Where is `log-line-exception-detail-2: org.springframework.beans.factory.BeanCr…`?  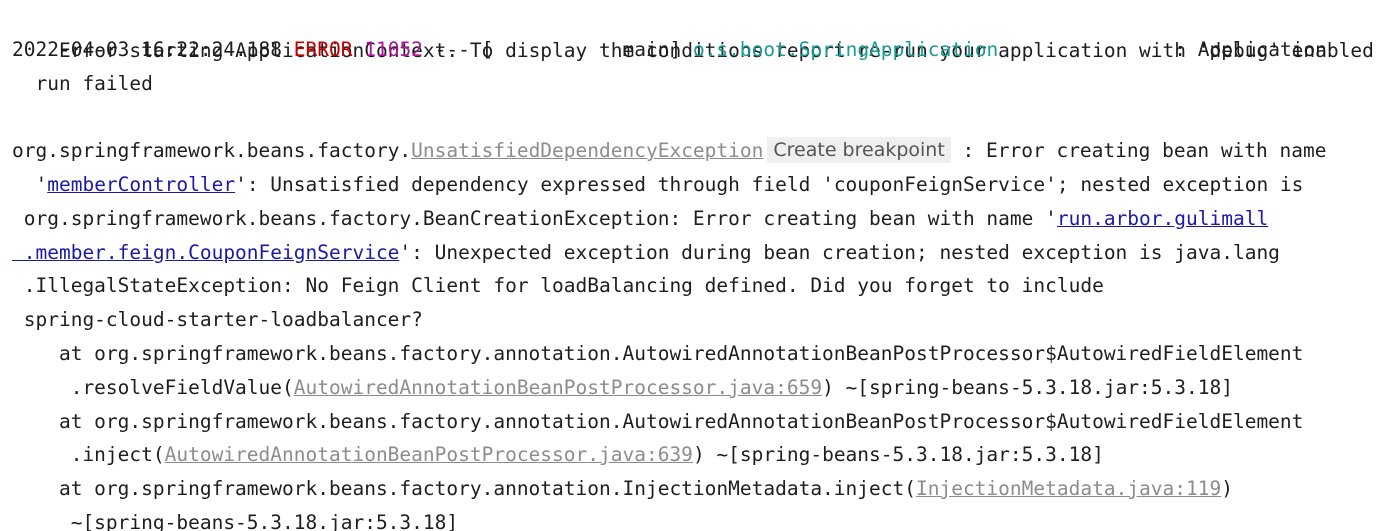 log-line-exception-detail-2: org.springframework.beans.factory.BeanCr… is located at coordinates (640, 218).